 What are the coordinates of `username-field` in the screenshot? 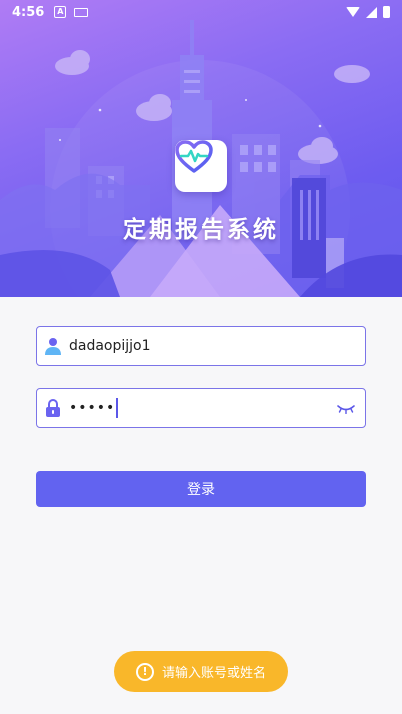 It's located at (201, 346).